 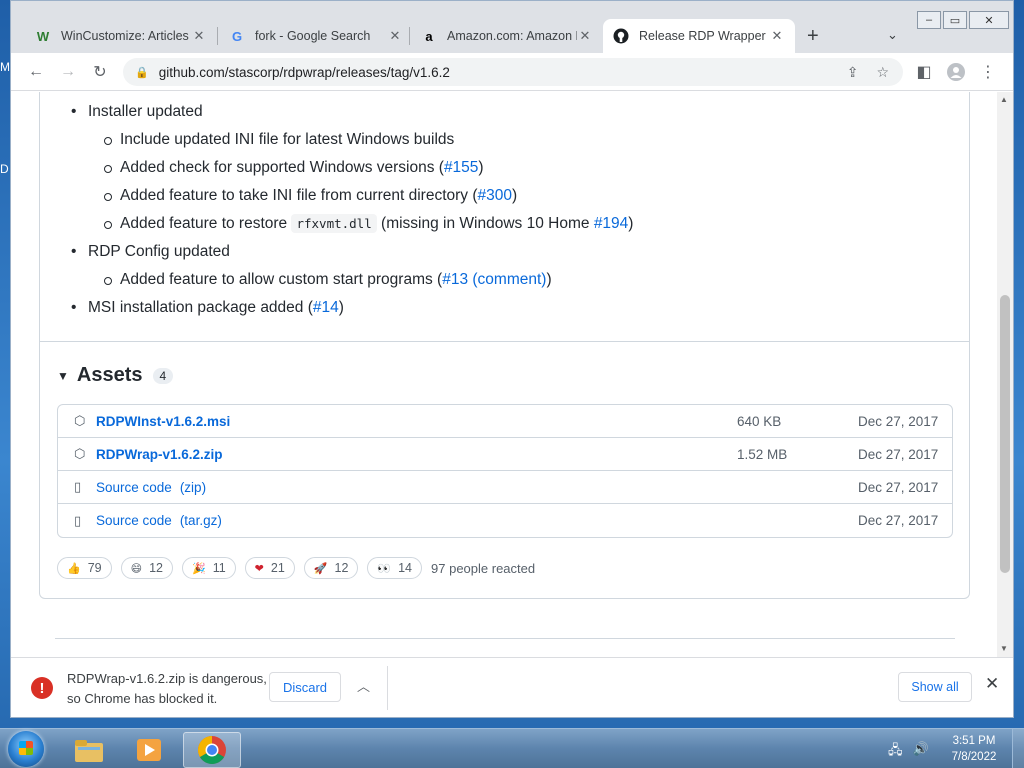 What do you see at coordinates (26, 749) in the screenshot?
I see `start-button` at bounding box center [26, 749].